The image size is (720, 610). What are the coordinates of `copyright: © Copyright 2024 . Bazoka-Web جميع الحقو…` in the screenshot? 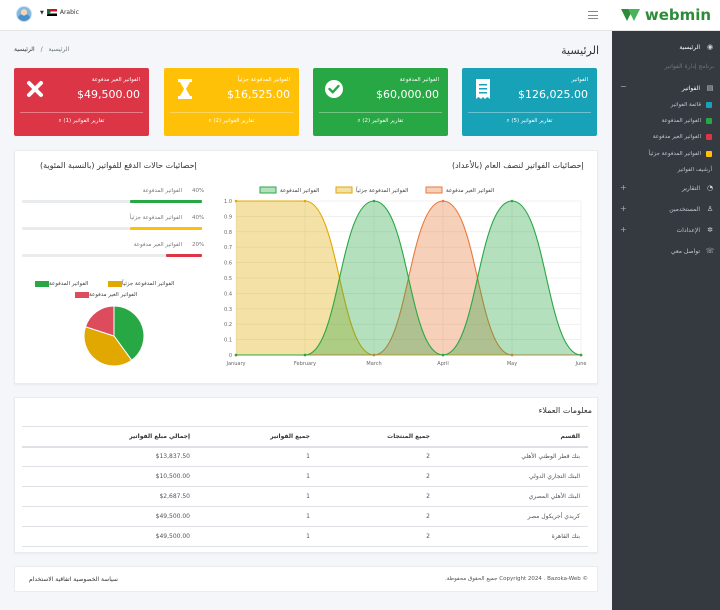 It's located at (516, 579).